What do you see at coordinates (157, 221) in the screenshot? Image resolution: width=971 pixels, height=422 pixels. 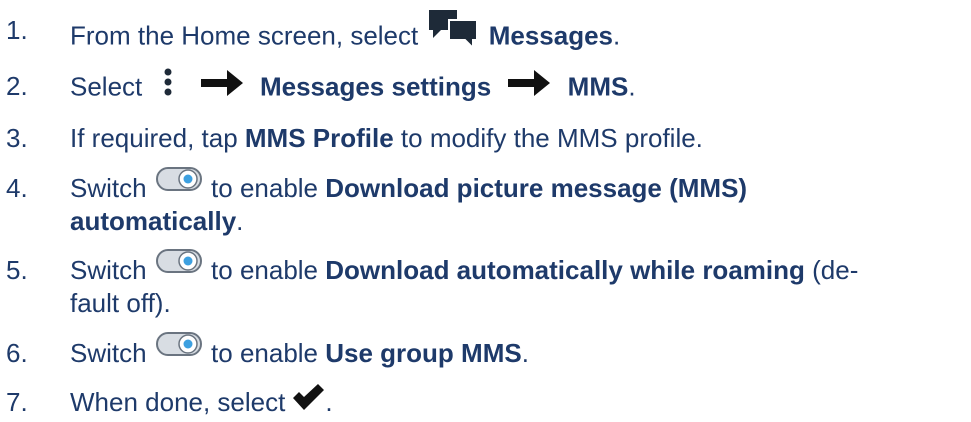 I see `step-text: automatically.` at bounding box center [157, 221].